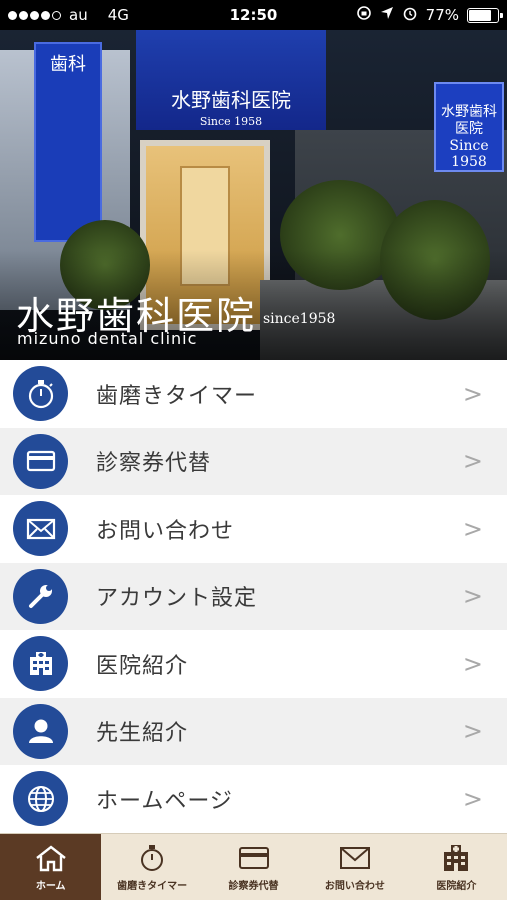 This screenshot has width=507, height=900. I want to click on awning-title: 水野歯科医院, so click(231, 100).